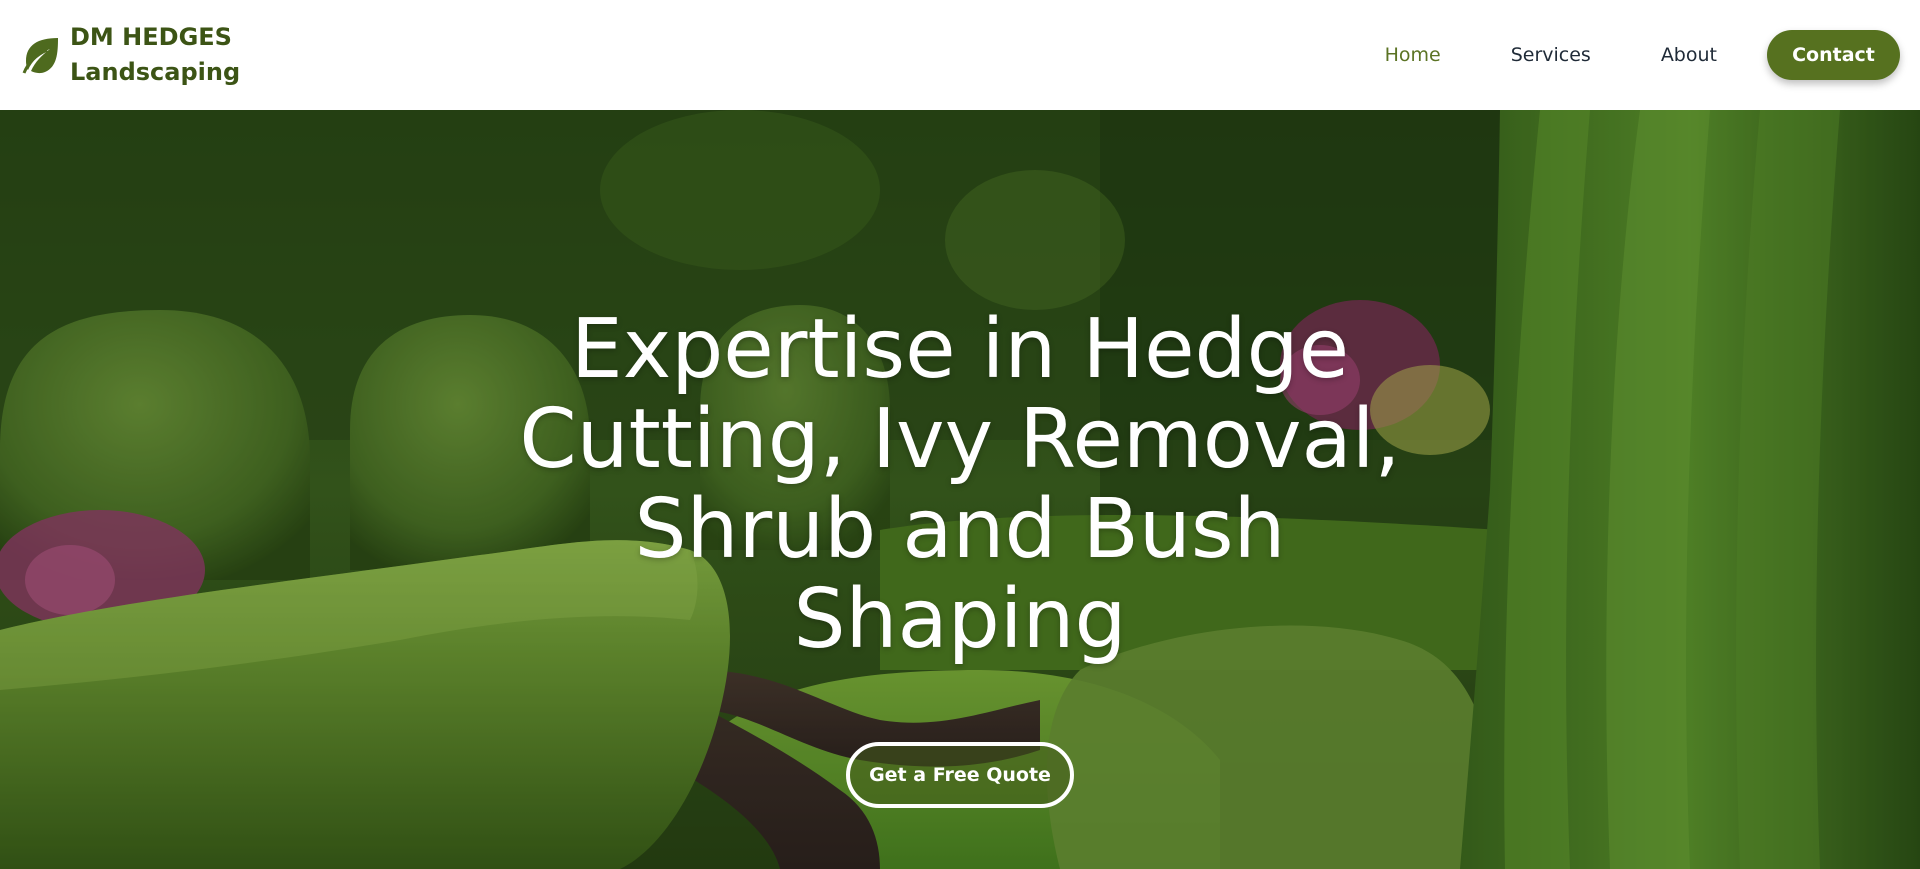  I want to click on main-nav: Home Services About Contact, so click(1642, 55).